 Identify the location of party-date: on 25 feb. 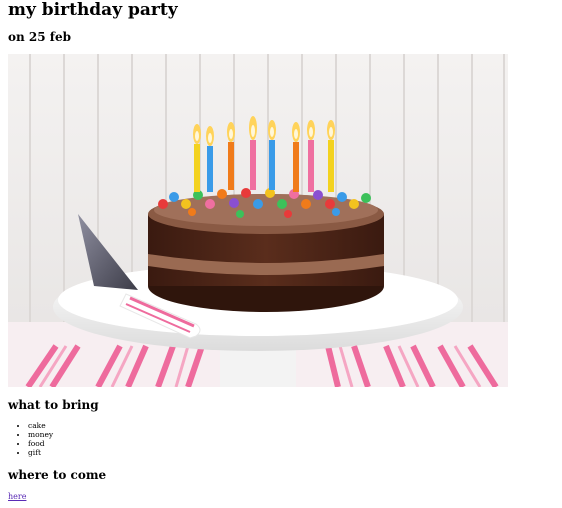
(39, 37).